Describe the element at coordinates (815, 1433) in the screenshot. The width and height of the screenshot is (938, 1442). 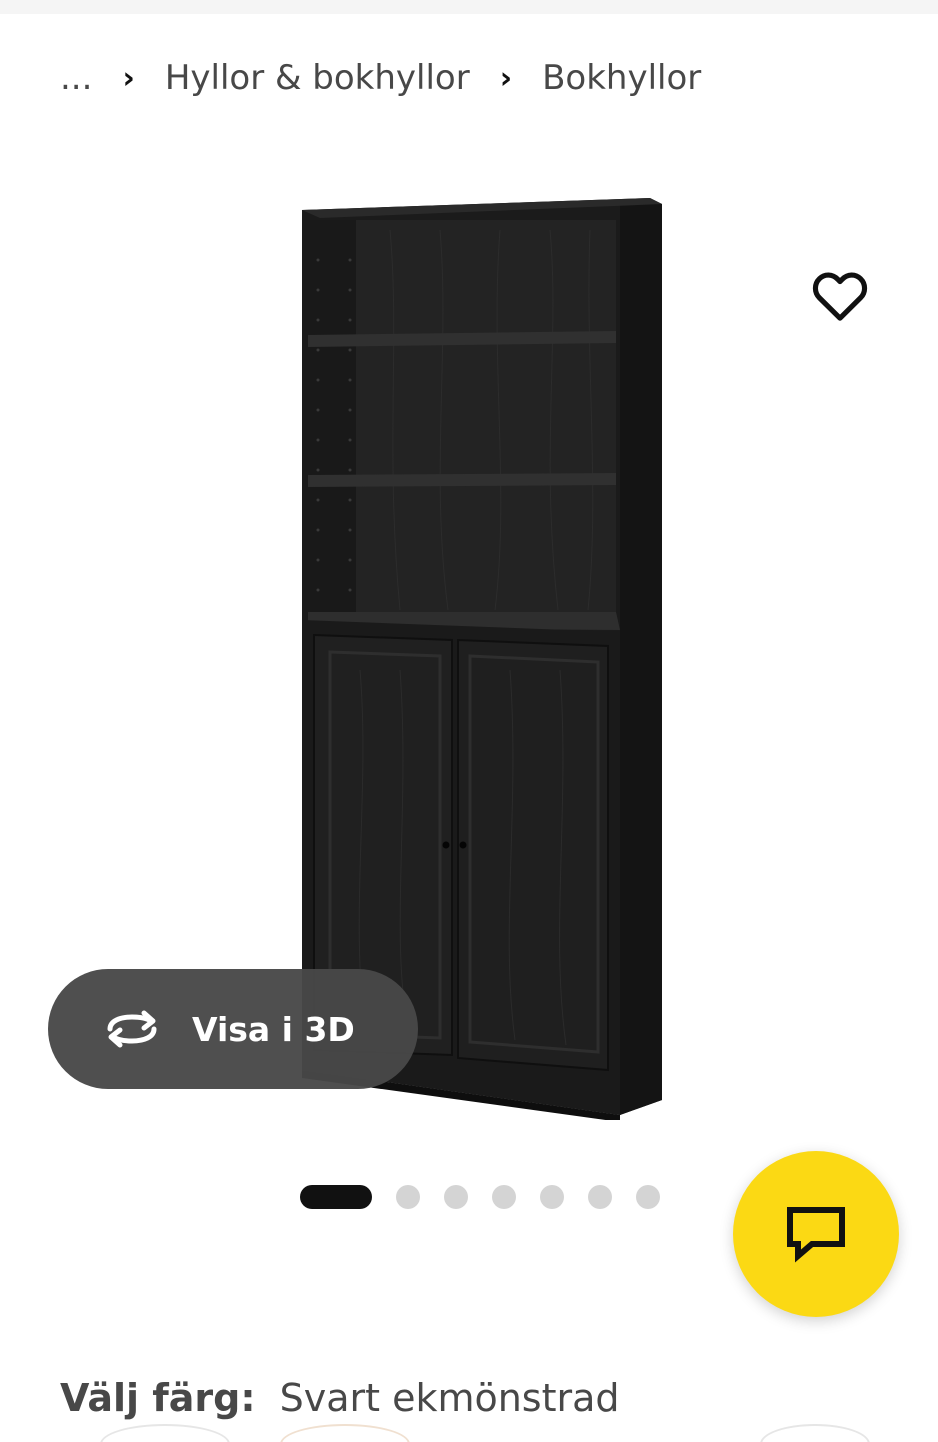
I see `color-swatch` at that location.